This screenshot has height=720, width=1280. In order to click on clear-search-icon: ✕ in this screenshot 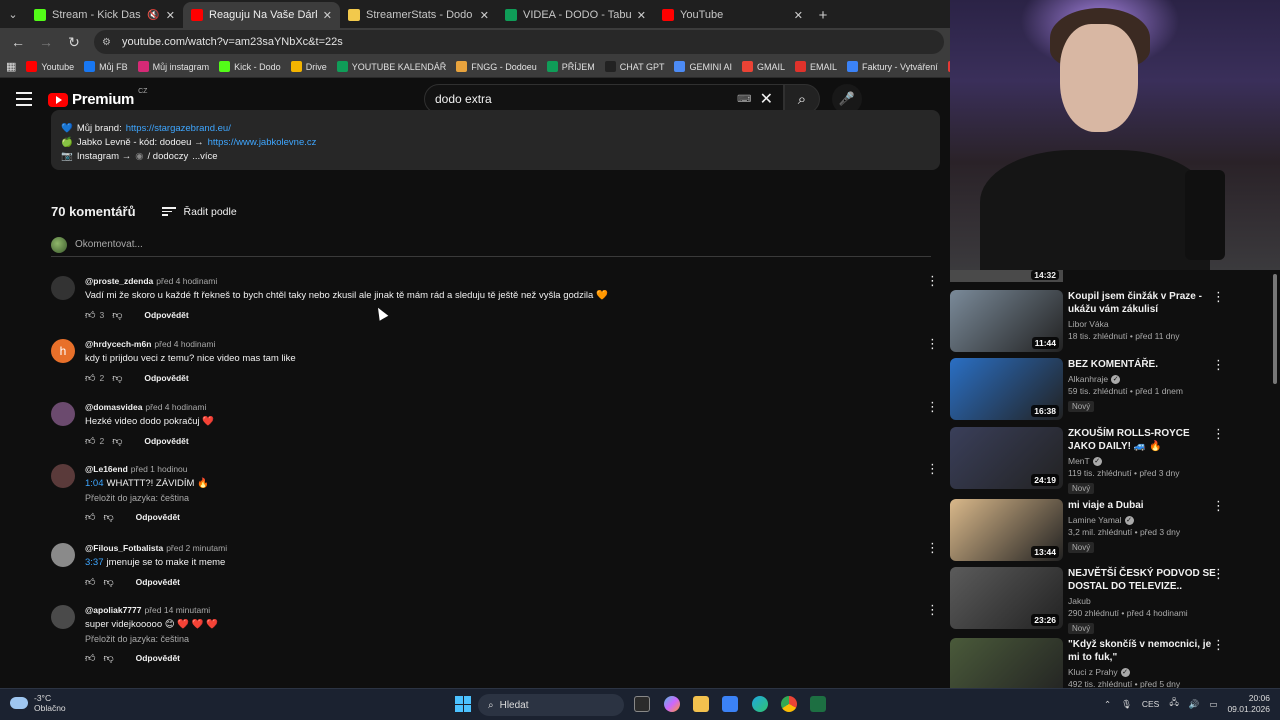, I will do `click(766, 99)`.